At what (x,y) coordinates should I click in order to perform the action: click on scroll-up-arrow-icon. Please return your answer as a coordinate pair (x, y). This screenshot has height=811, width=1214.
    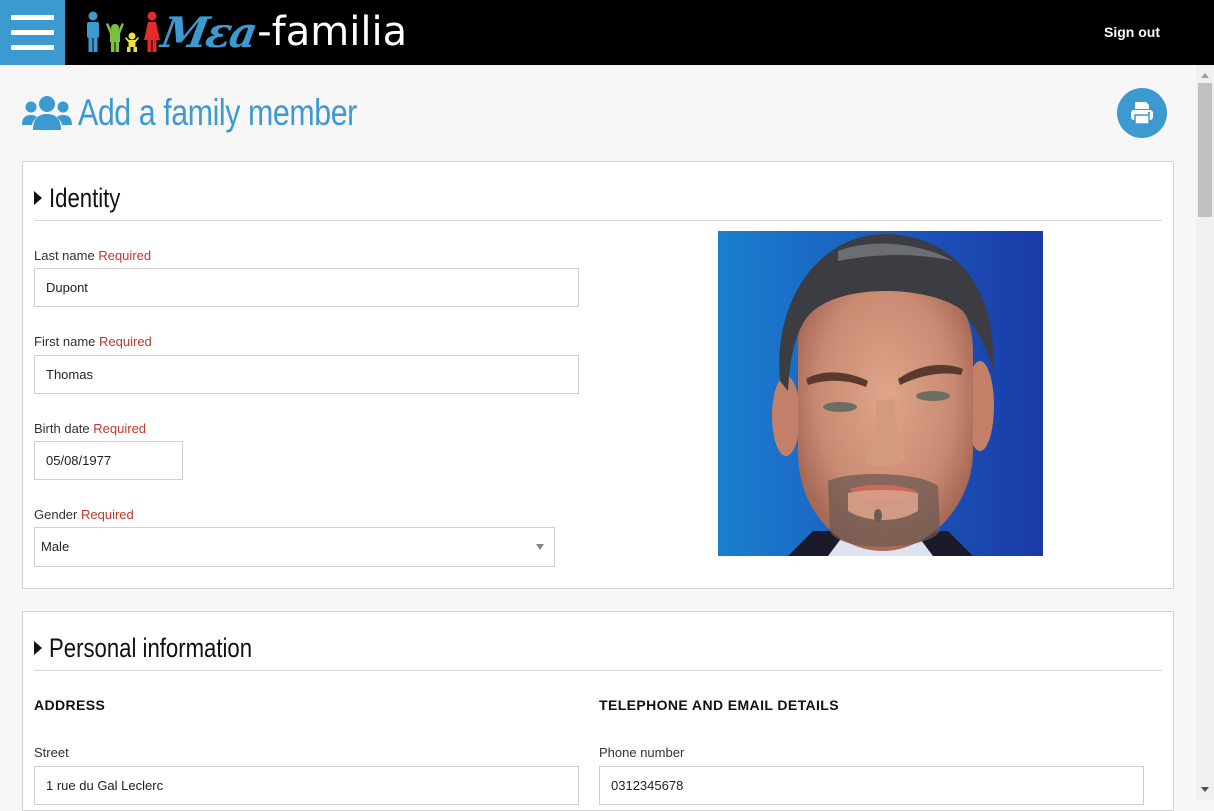
    Looking at the image, I should click on (1205, 75).